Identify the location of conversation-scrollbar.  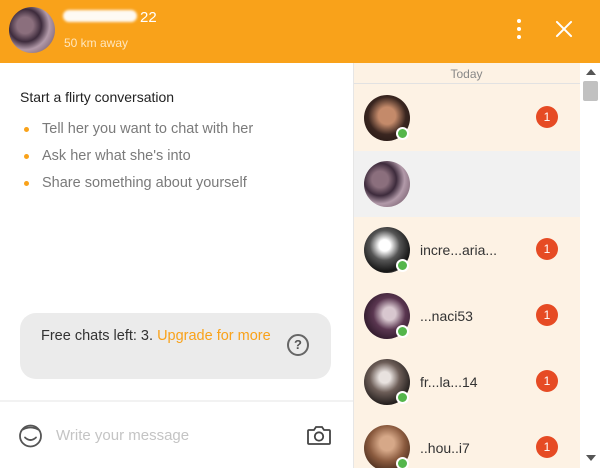
(590, 265).